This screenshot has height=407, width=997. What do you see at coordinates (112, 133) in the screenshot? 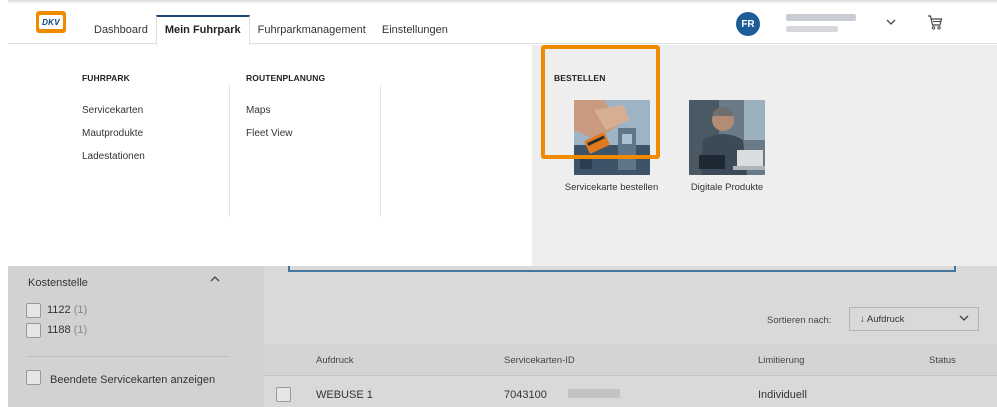
I see `menu-link-mautprodukte: Mautprodukte` at bounding box center [112, 133].